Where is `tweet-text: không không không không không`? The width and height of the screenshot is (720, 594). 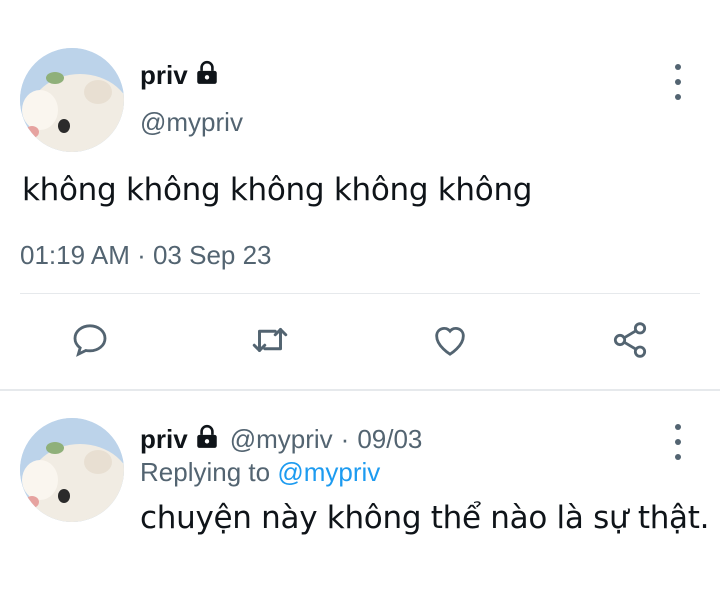
tweet-text: không không không không không is located at coordinates (277, 190).